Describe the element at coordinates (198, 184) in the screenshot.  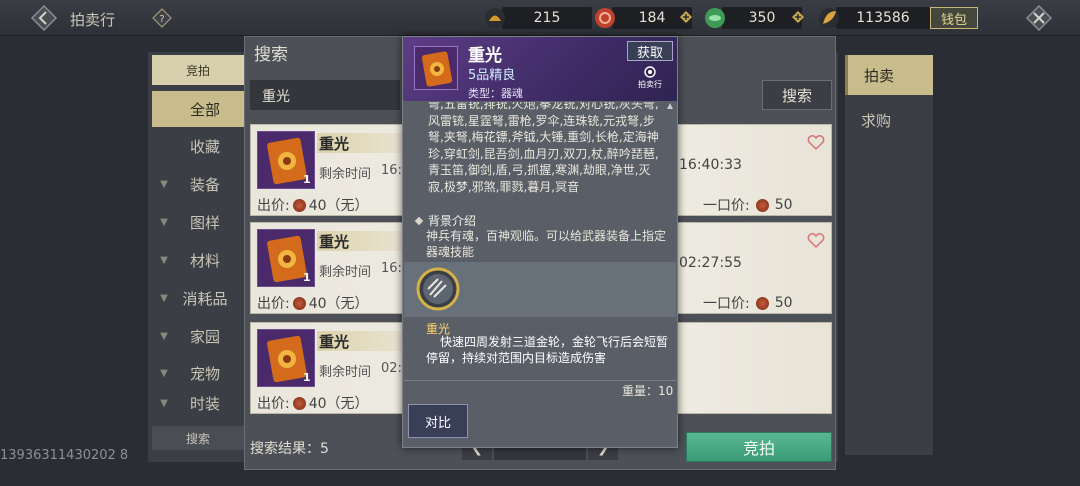
I see `category-equipment: ▼ 装备` at that location.